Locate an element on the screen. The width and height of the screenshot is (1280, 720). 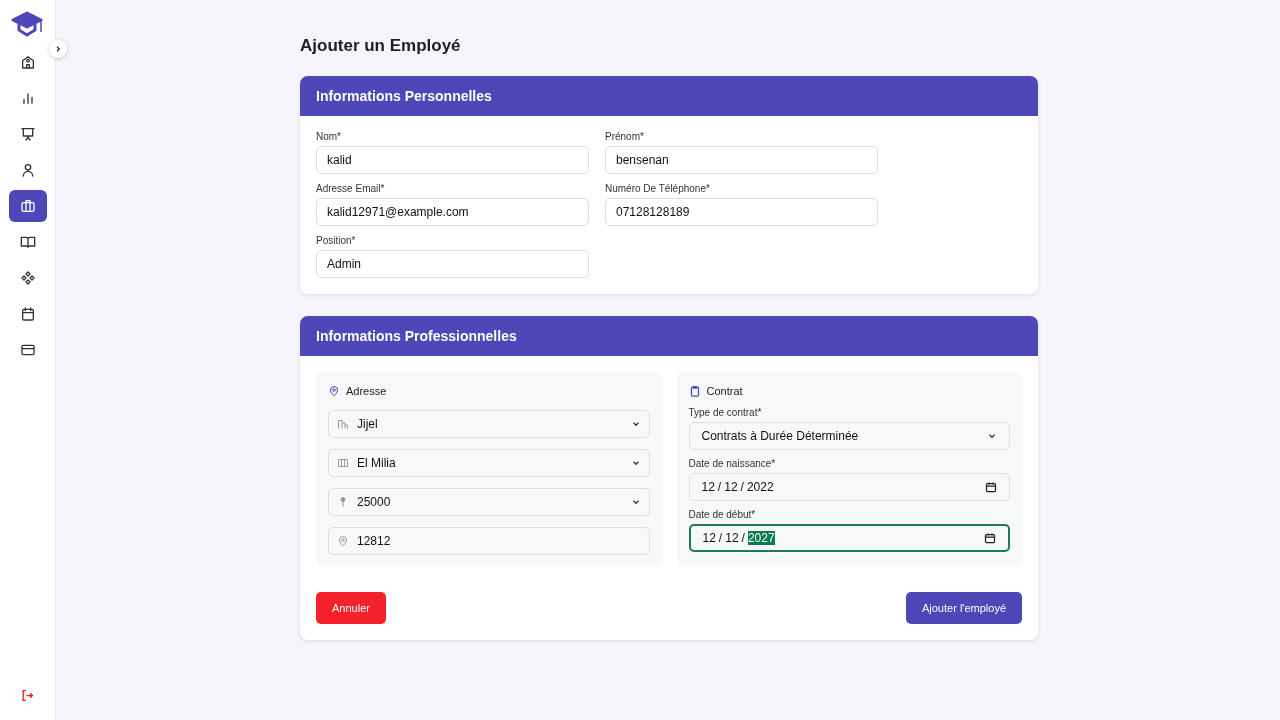
book-icon is located at coordinates (27, 242).